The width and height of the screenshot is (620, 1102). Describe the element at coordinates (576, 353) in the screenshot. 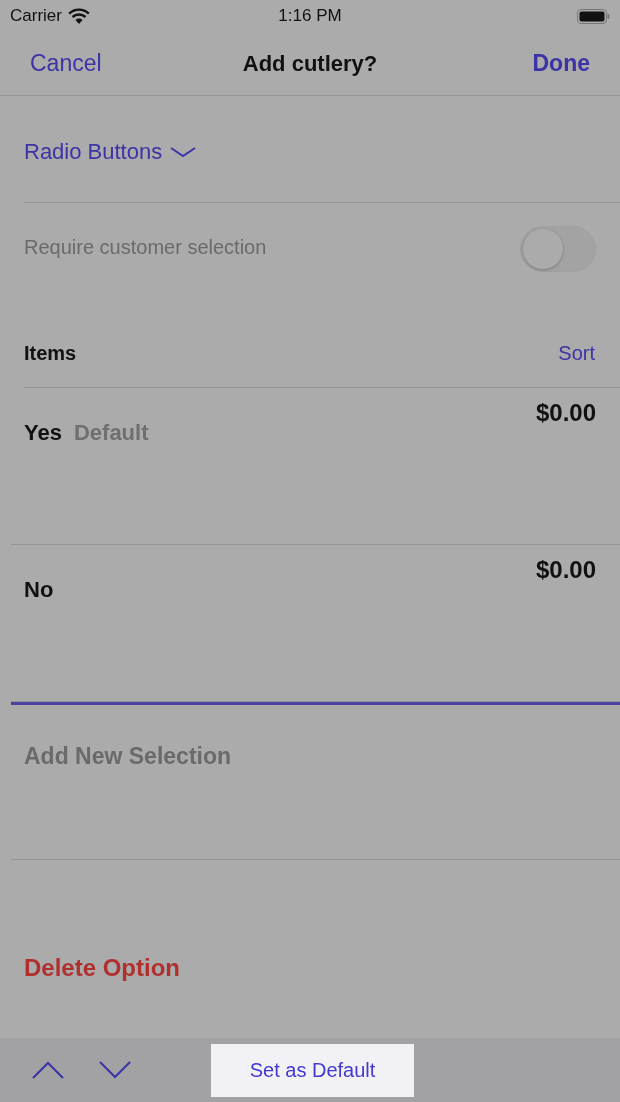

I see `sort-button: Sort` at that location.